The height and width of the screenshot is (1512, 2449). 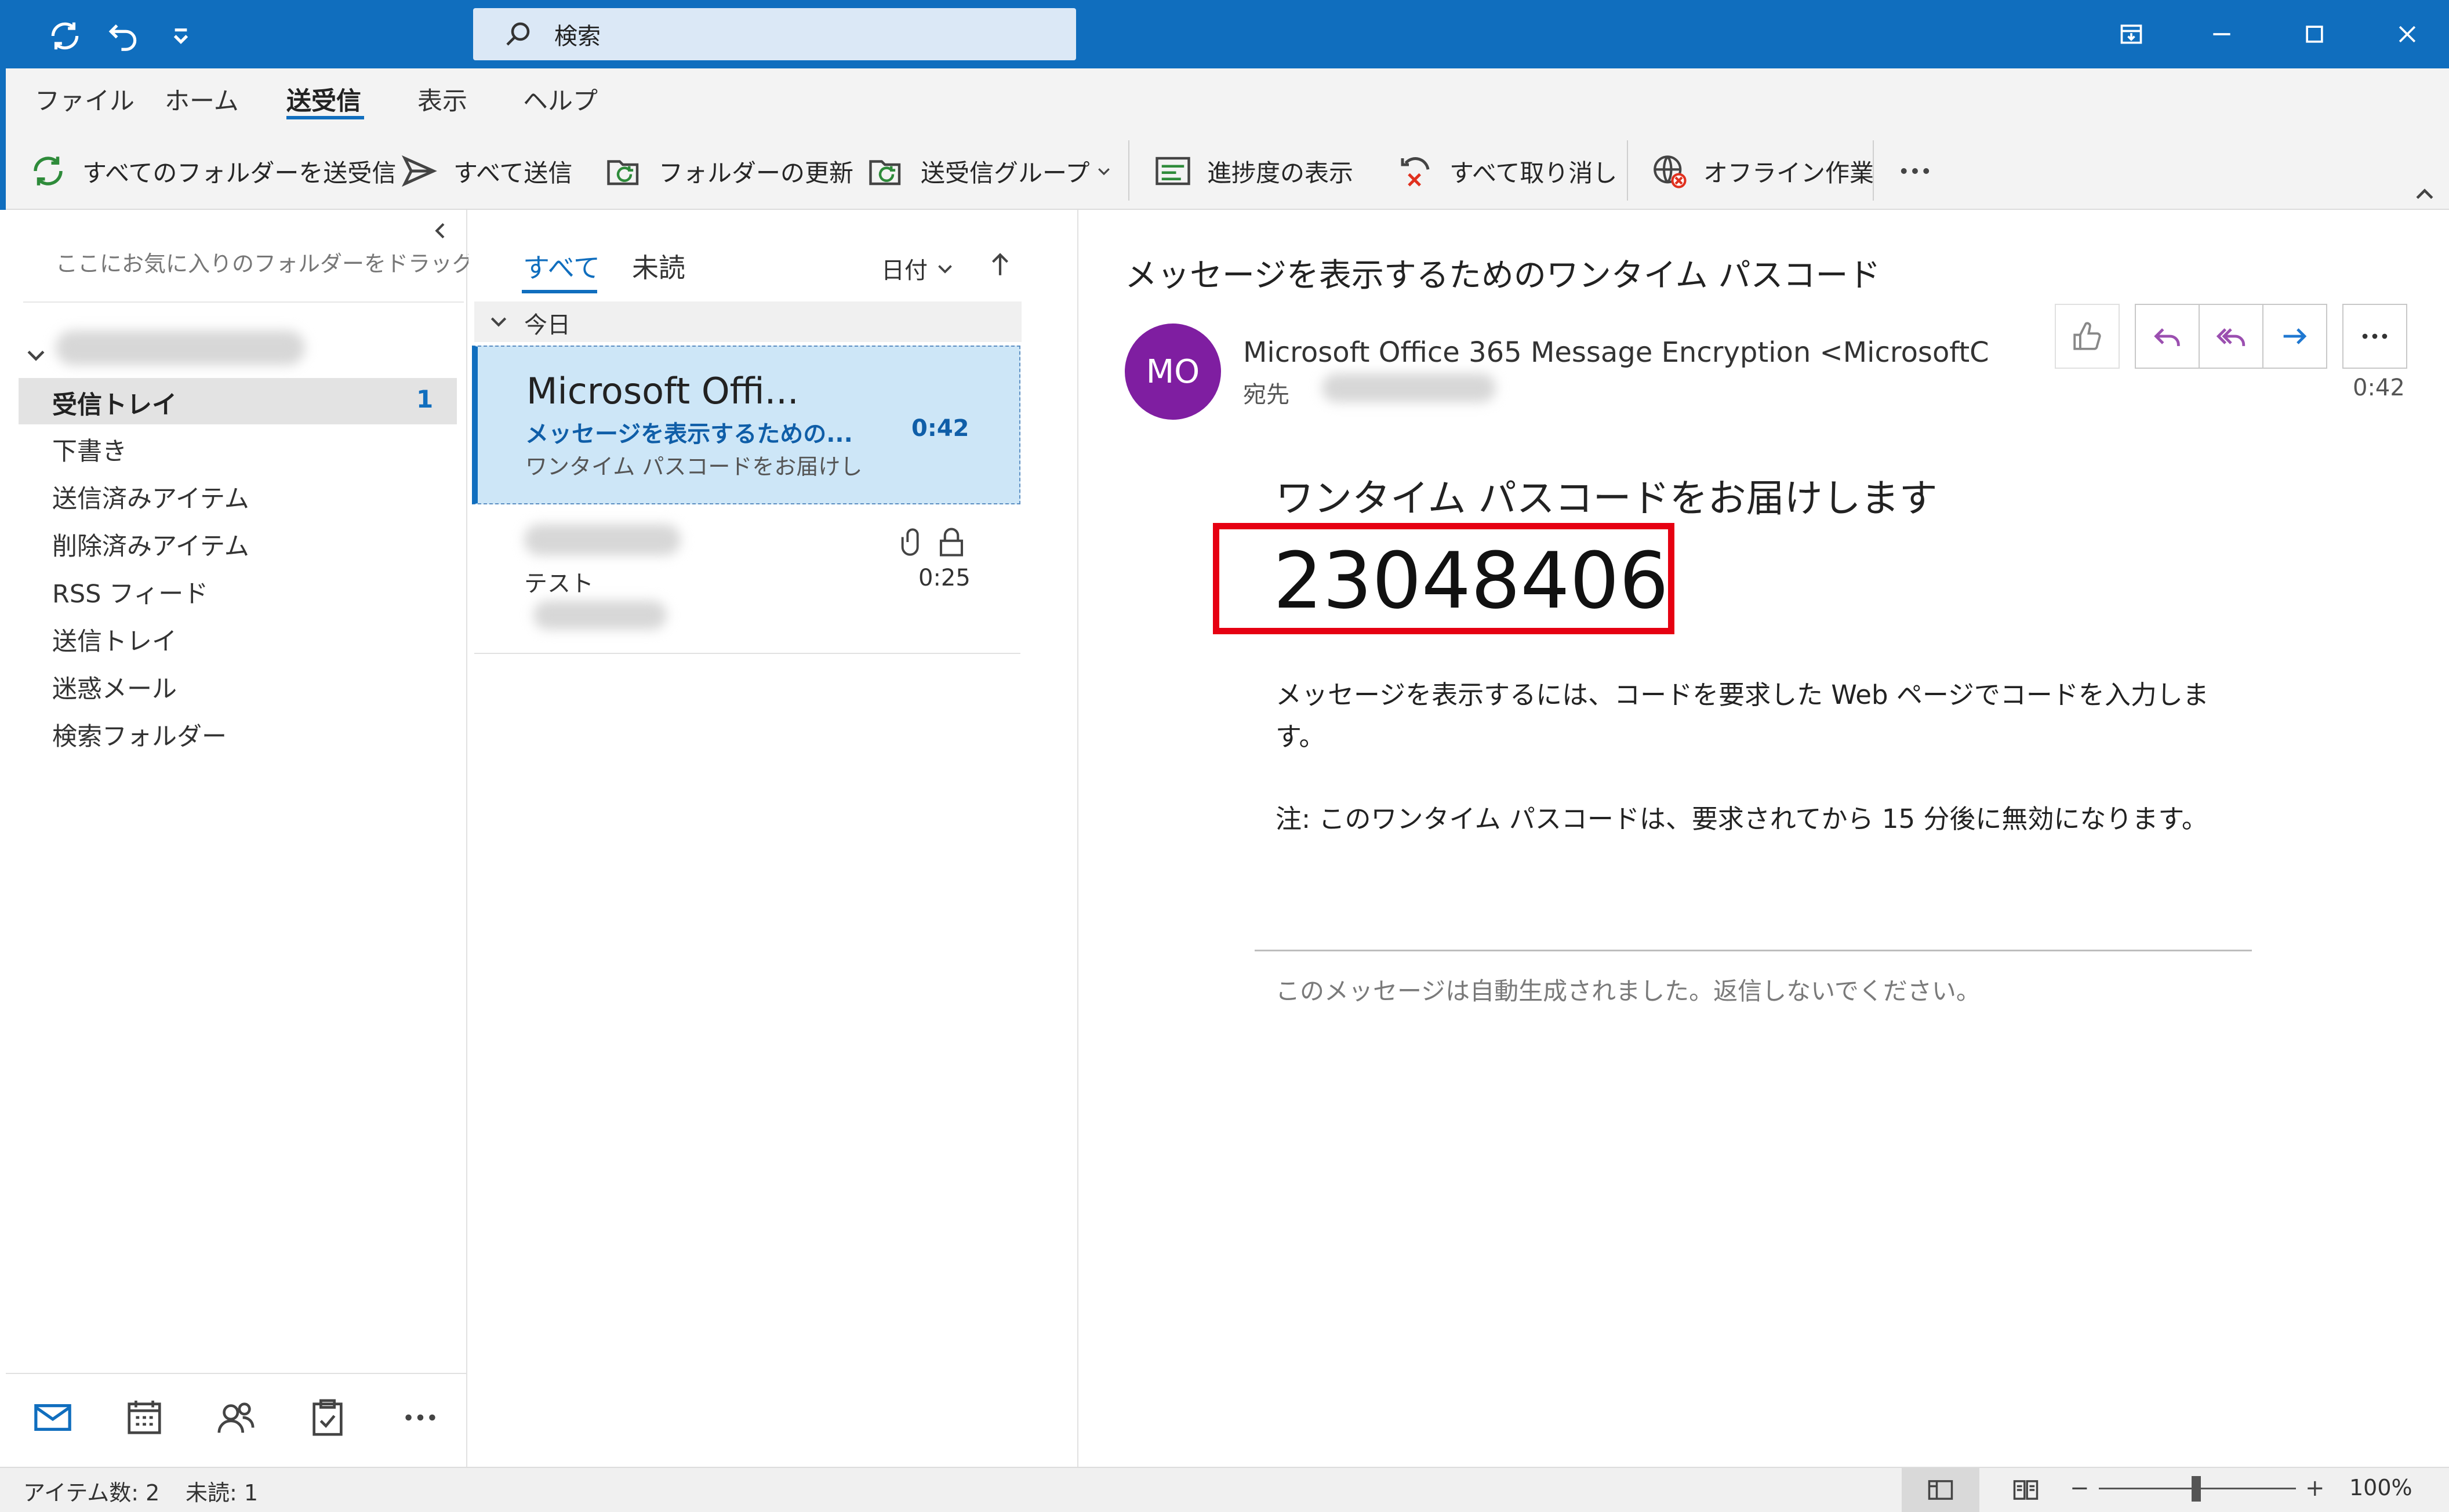 What do you see at coordinates (1629, 991) in the screenshot?
I see `footer-text: このメッセージは自動生成されました。返信しないでください。` at bounding box center [1629, 991].